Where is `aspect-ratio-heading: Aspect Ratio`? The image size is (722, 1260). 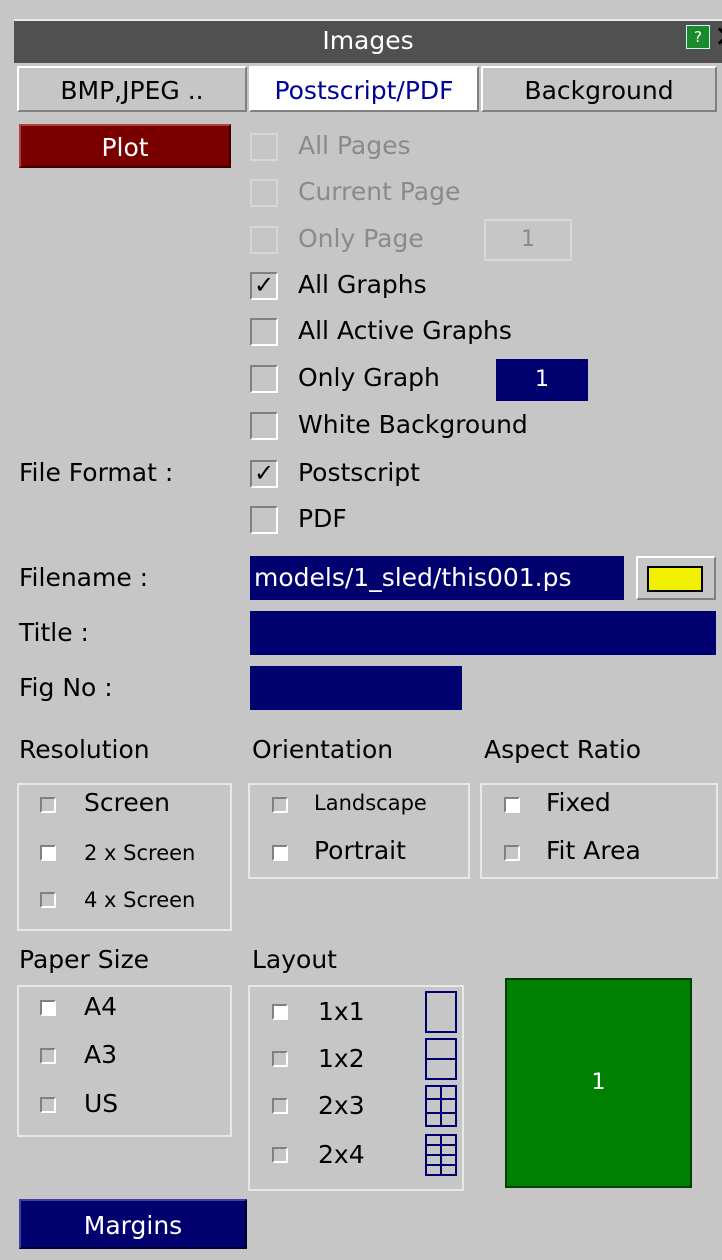 aspect-ratio-heading: Aspect Ratio is located at coordinates (563, 749).